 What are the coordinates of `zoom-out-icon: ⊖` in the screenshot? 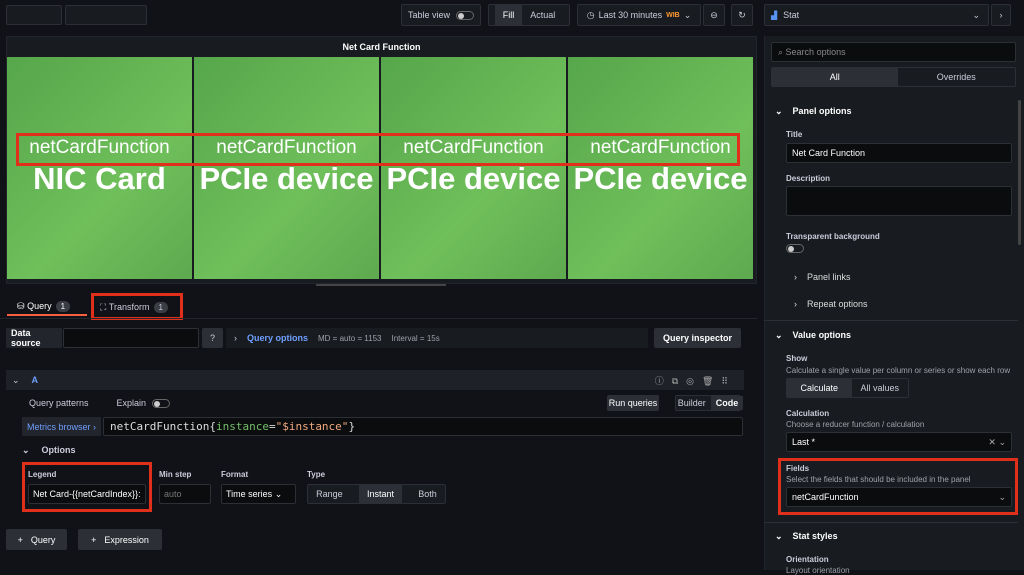 It's located at (714, 15).